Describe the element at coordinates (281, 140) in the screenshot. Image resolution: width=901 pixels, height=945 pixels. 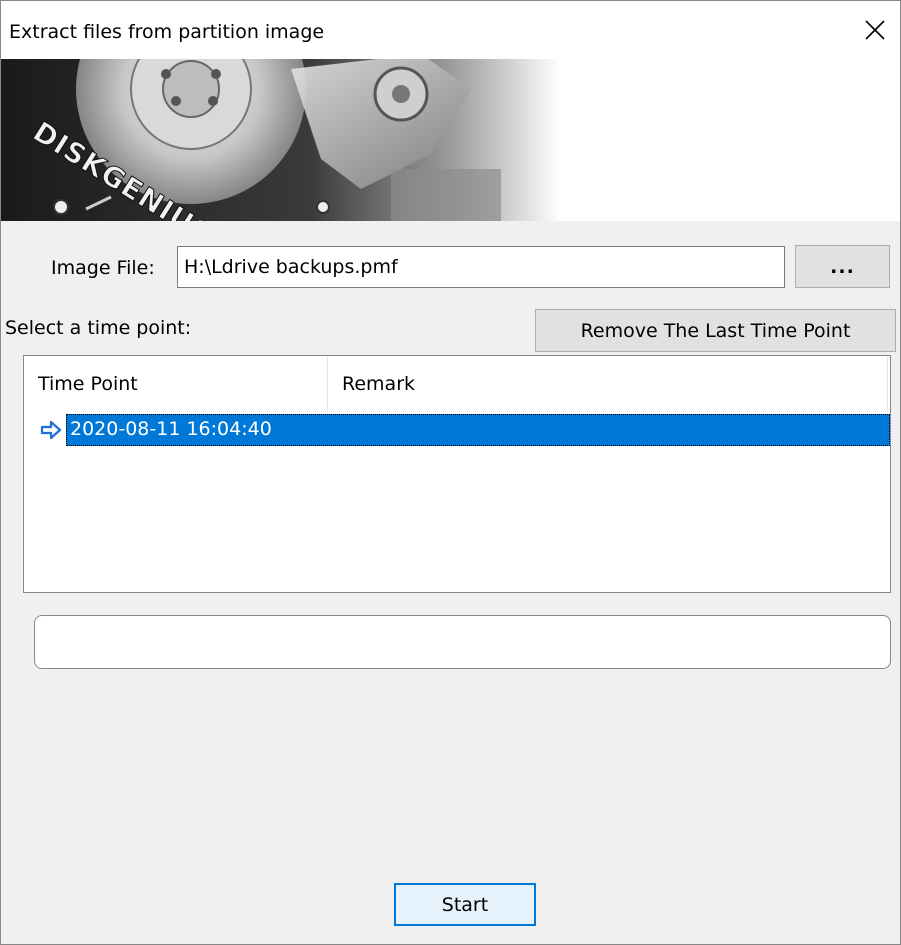
I see `diskgenius-logo: DISKGENIUS` at that location.